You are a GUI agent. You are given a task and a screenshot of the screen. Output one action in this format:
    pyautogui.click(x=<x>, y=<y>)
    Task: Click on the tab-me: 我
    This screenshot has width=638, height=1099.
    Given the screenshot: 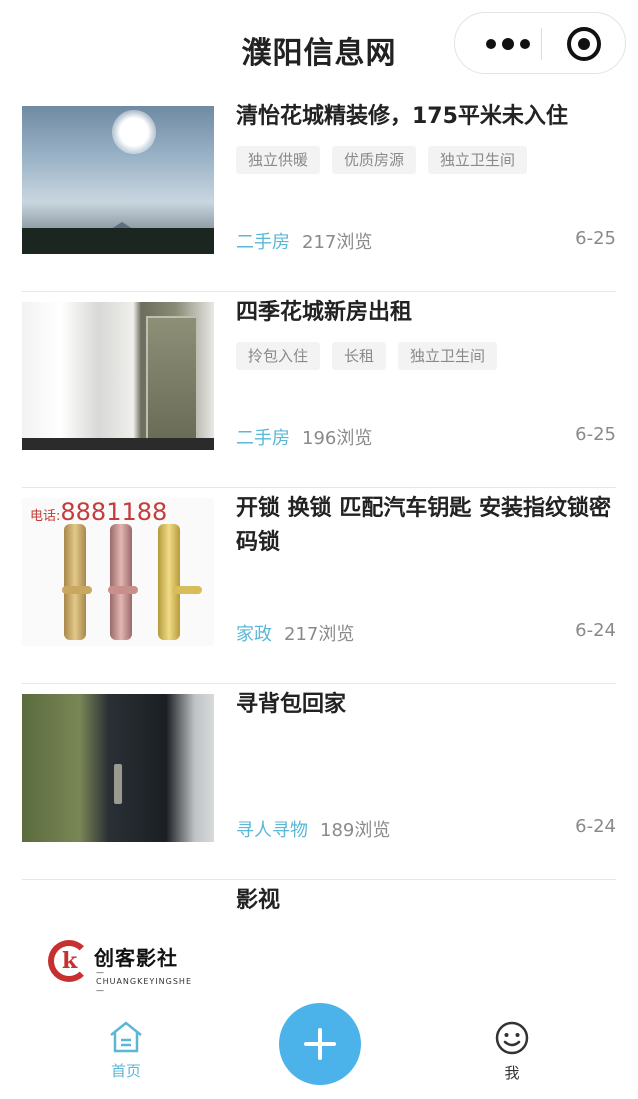 What is the action you would take?
    pyautogui.click(x=512, y=1051)
    